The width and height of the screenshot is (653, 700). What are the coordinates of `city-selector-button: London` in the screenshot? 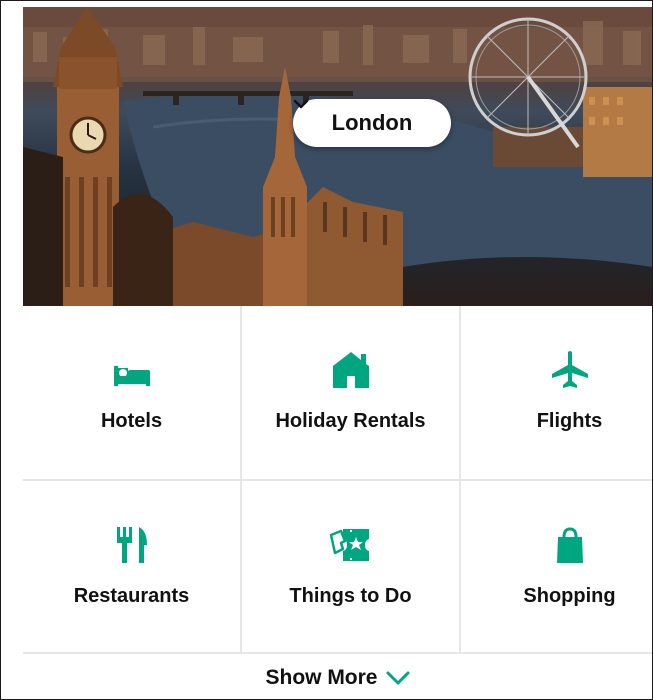 It's located at (372, 123).